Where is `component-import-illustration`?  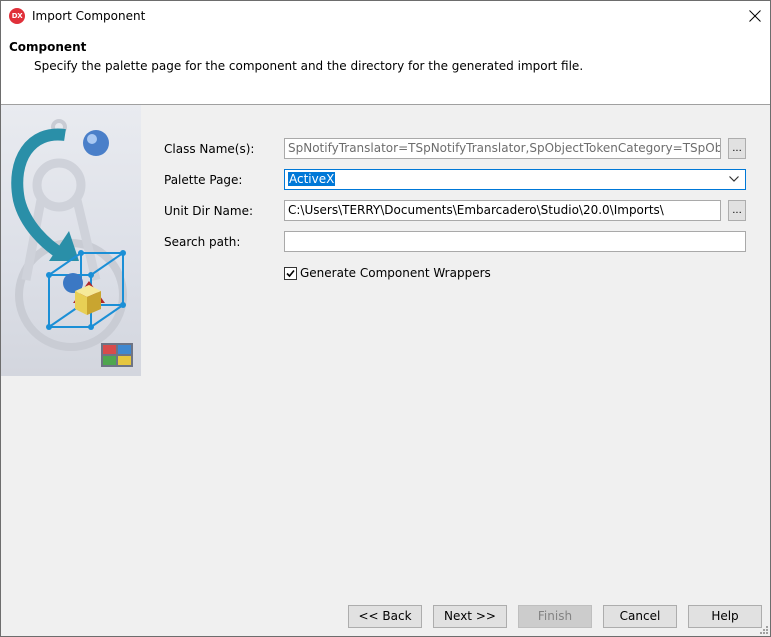 component-import-illustration is located at coordinates (72, 243).